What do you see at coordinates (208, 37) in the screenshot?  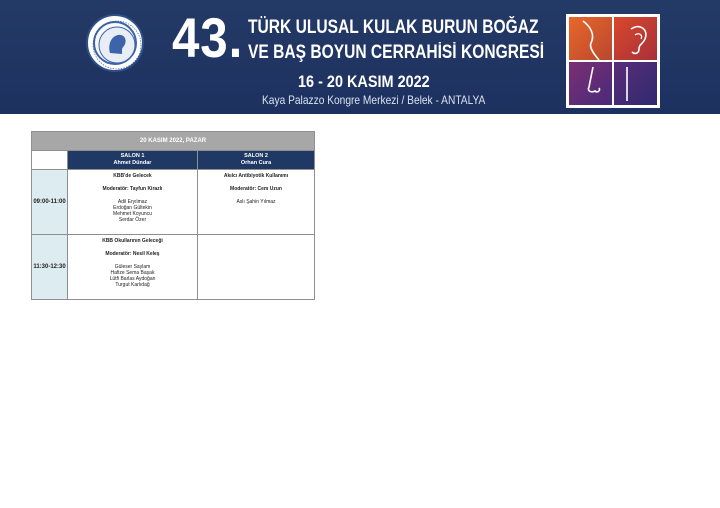 I see `congress-number: 43.` at bounding box center [208, 37].